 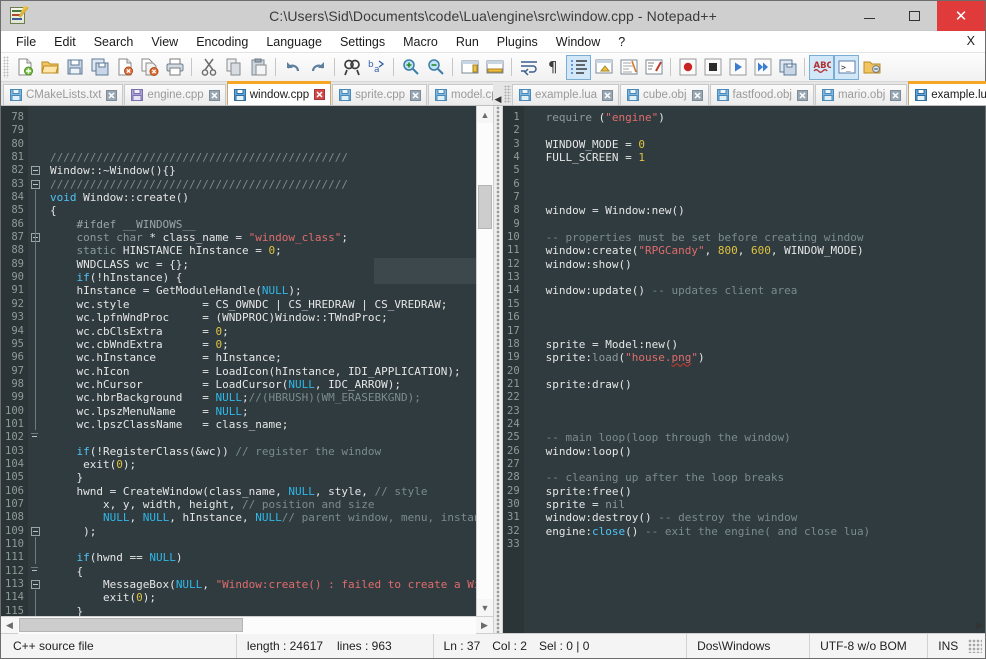 I want to click on zoom-in-icon, so click(x=410, y=67).